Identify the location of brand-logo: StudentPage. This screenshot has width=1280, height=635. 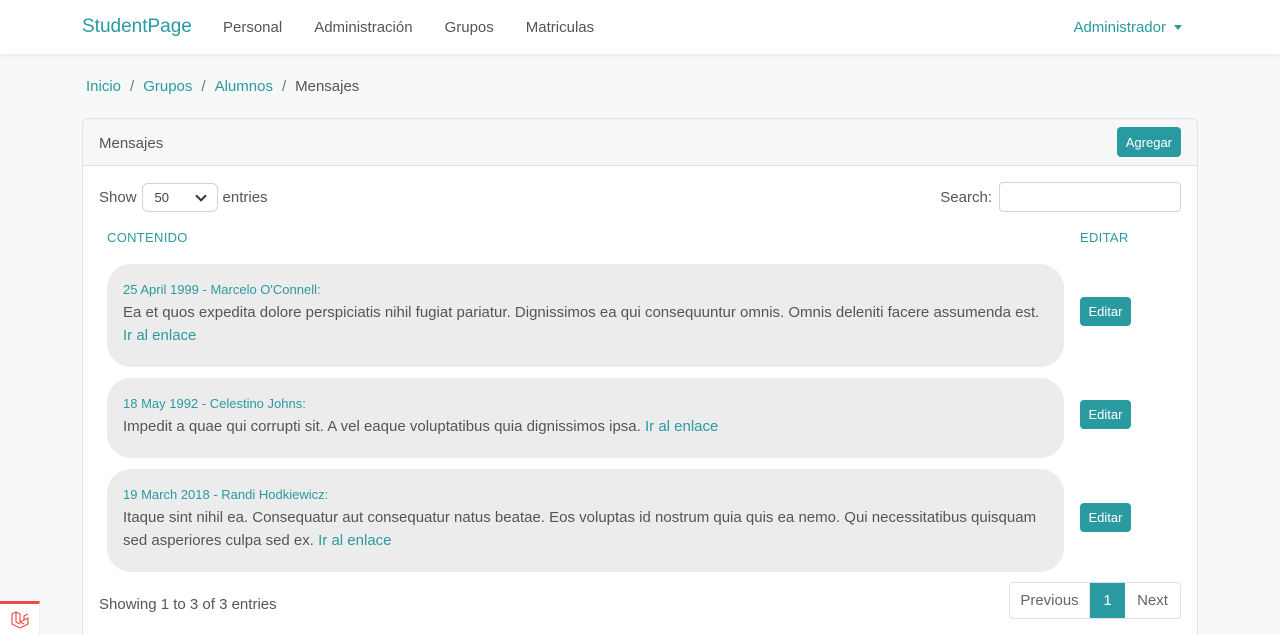
(137, 27).